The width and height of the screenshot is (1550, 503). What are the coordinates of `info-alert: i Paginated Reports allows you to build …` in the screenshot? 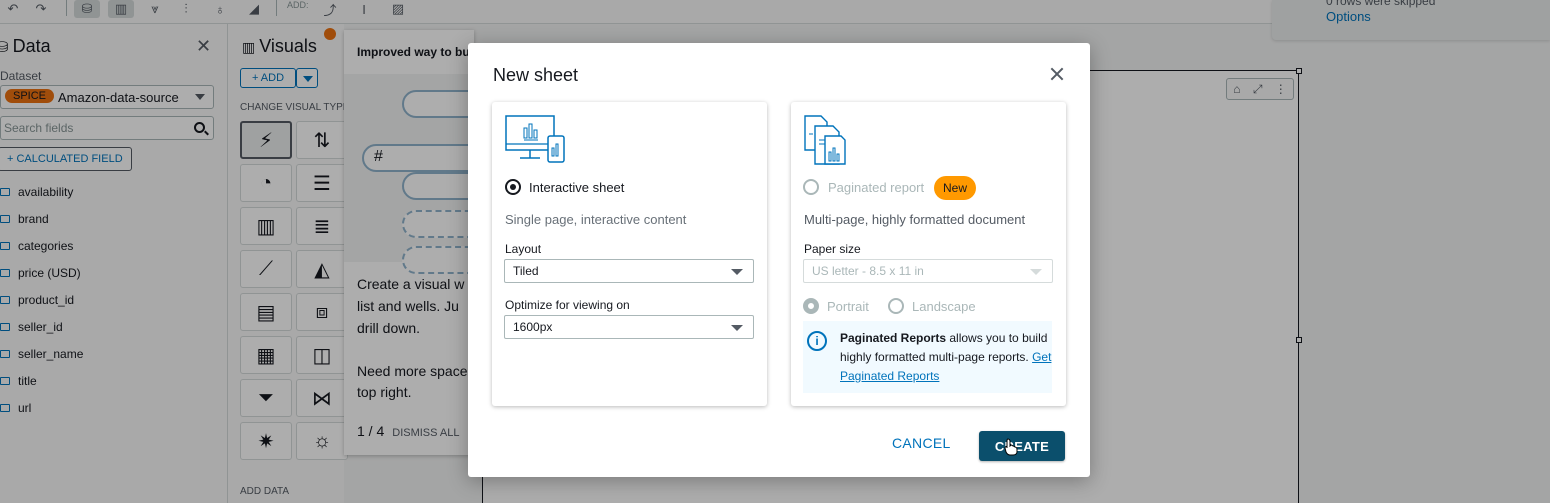 It's located at (927, 357).